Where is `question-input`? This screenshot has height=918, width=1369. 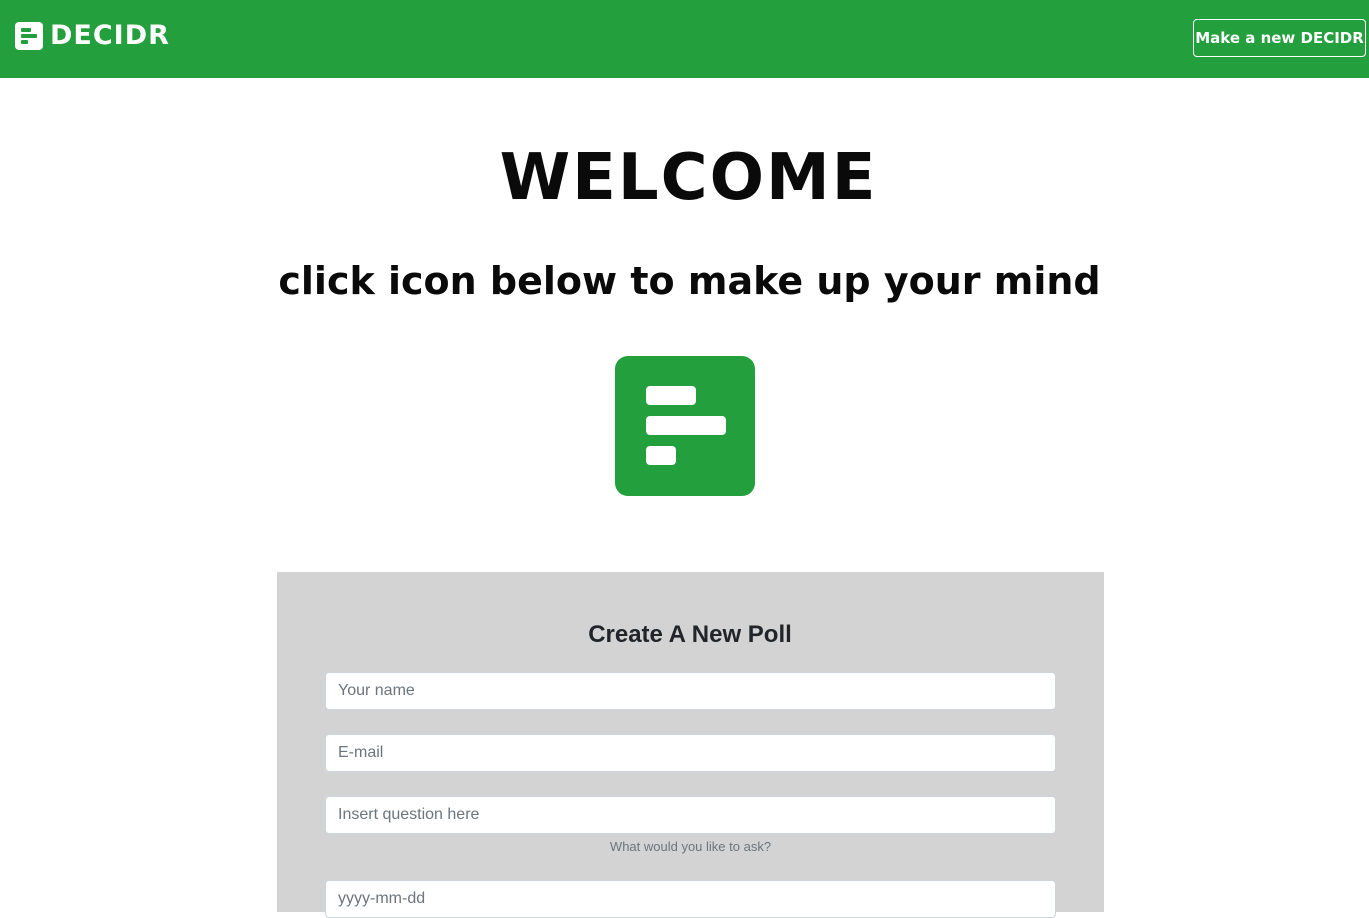
question-input is located at coordinates (690, 815).